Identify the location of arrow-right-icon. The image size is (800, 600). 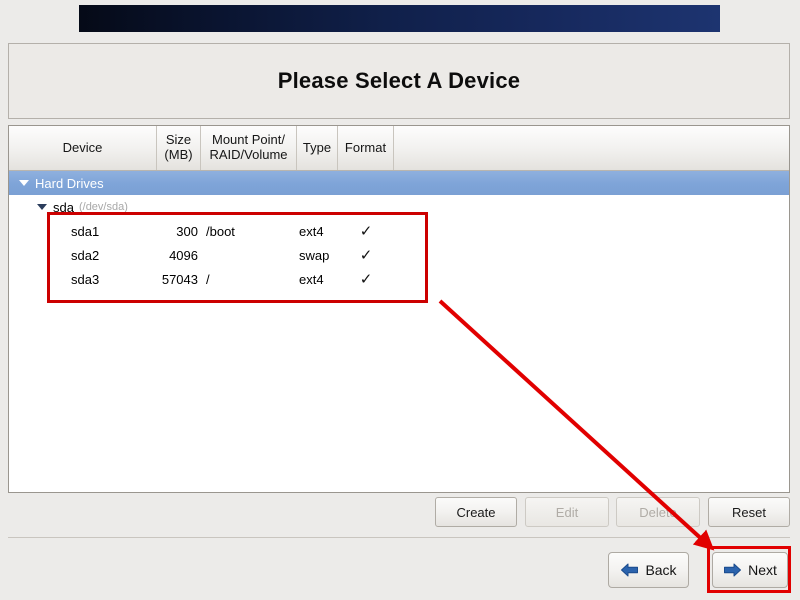
(732, 570).